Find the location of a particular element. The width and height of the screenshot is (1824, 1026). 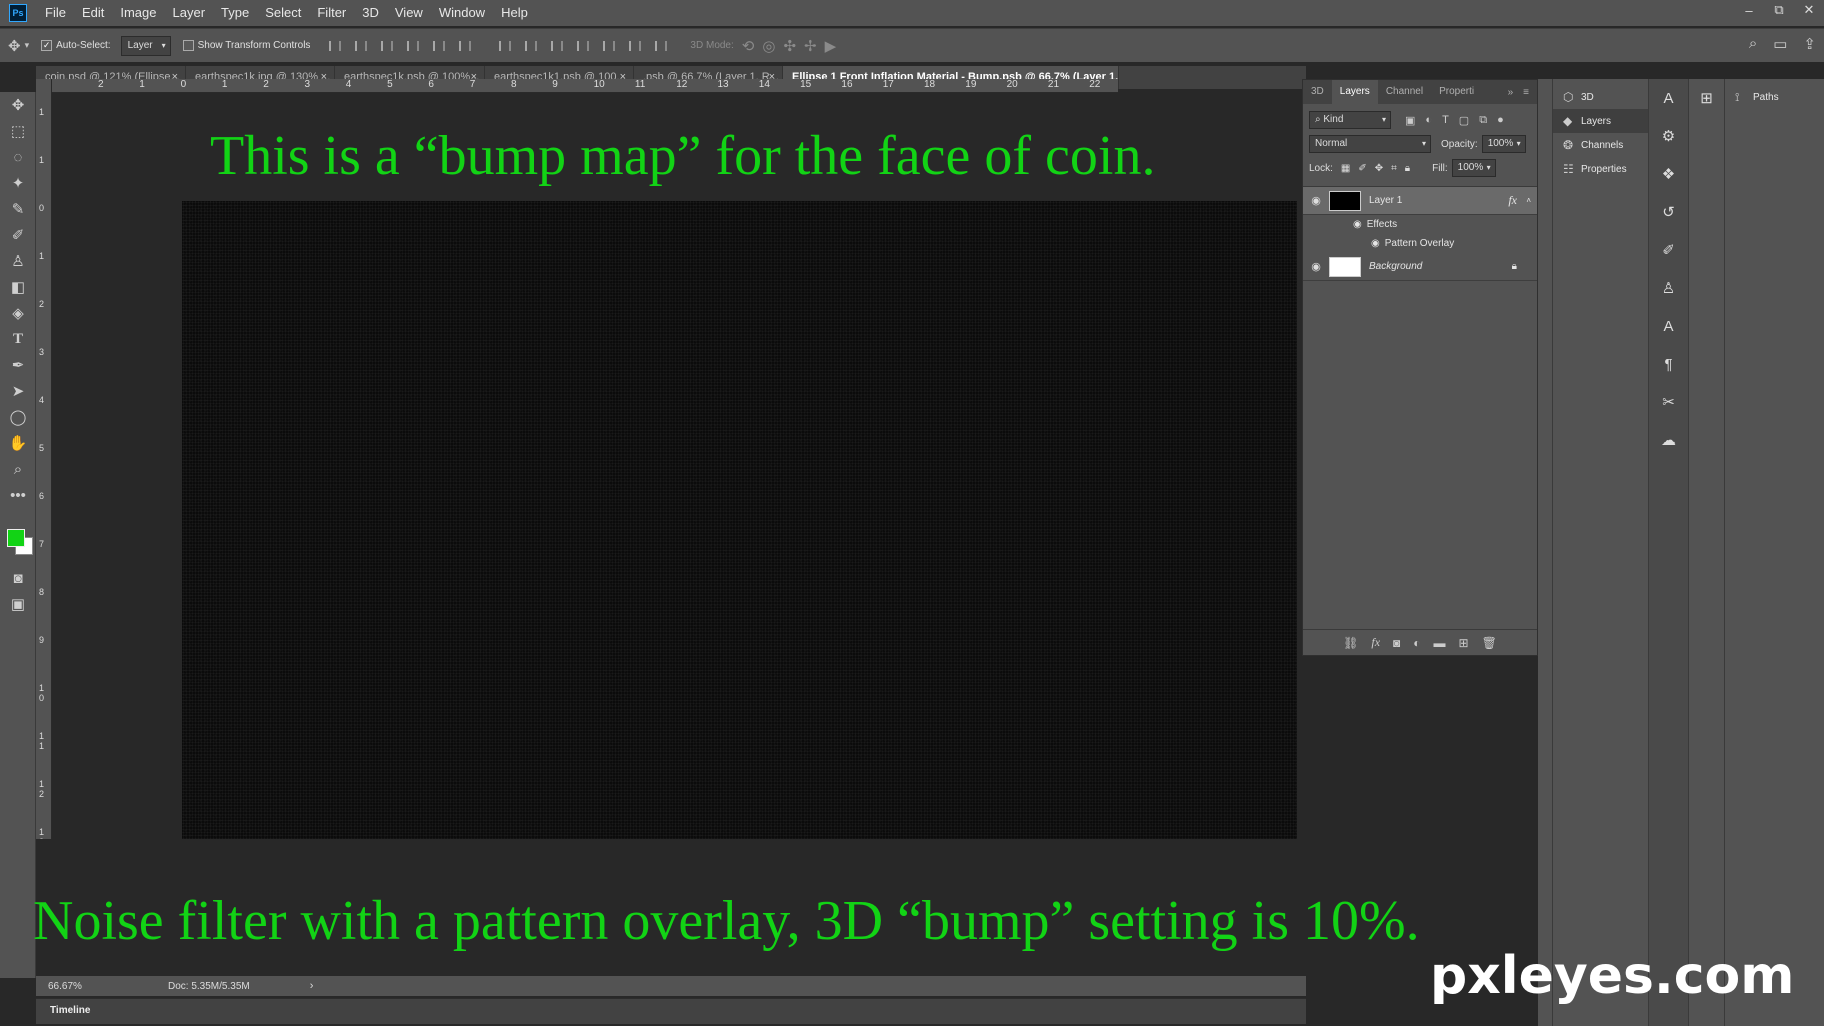

type-tool-icon: T is located at coordinates (18, 339).